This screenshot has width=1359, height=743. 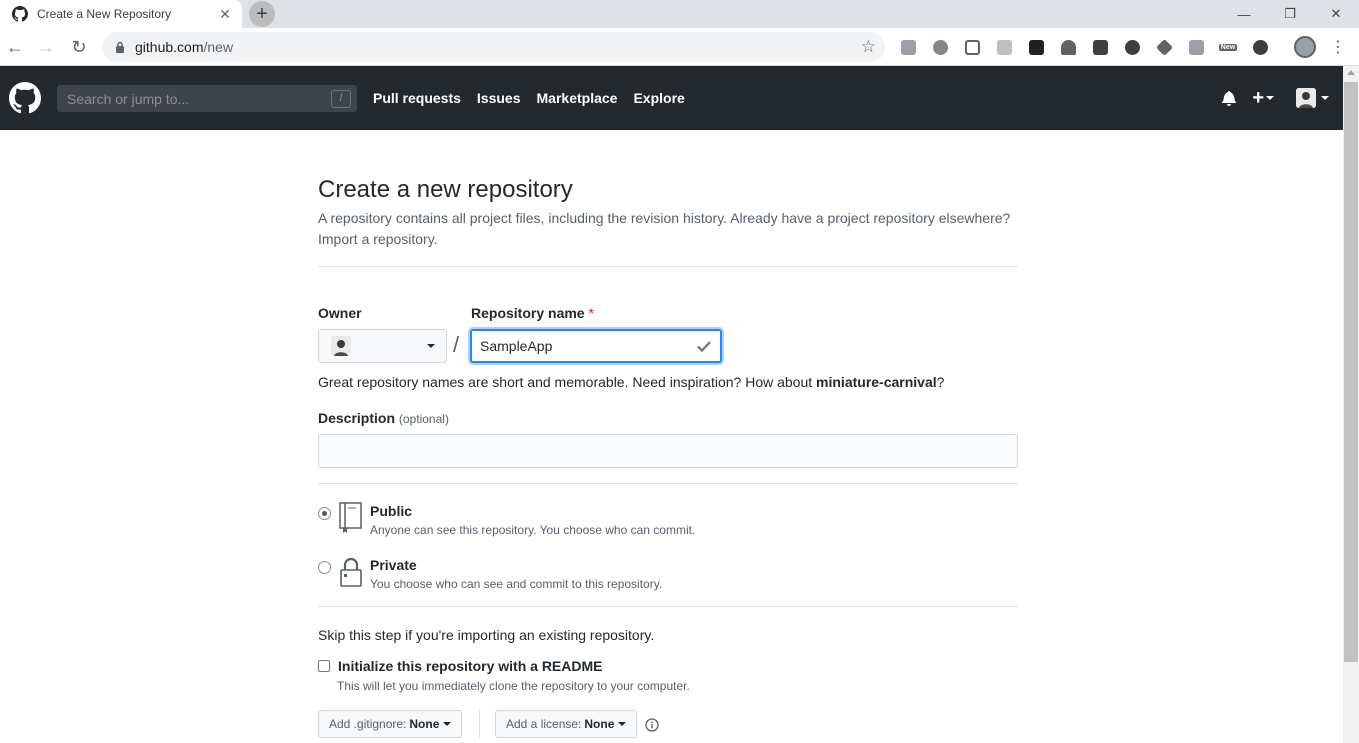 I want to click on scroll-up-icon, so click(x=1351, y=72).